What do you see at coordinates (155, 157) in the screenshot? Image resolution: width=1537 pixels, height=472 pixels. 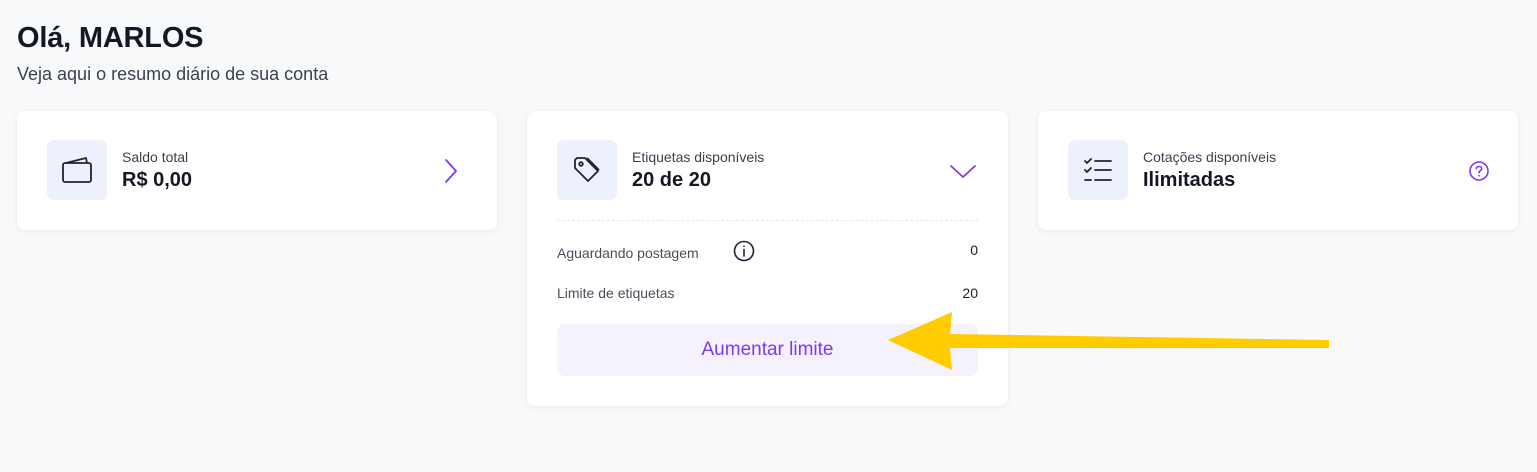 I see `saldo-label: Saldo total` at bounding box center [155, 157].